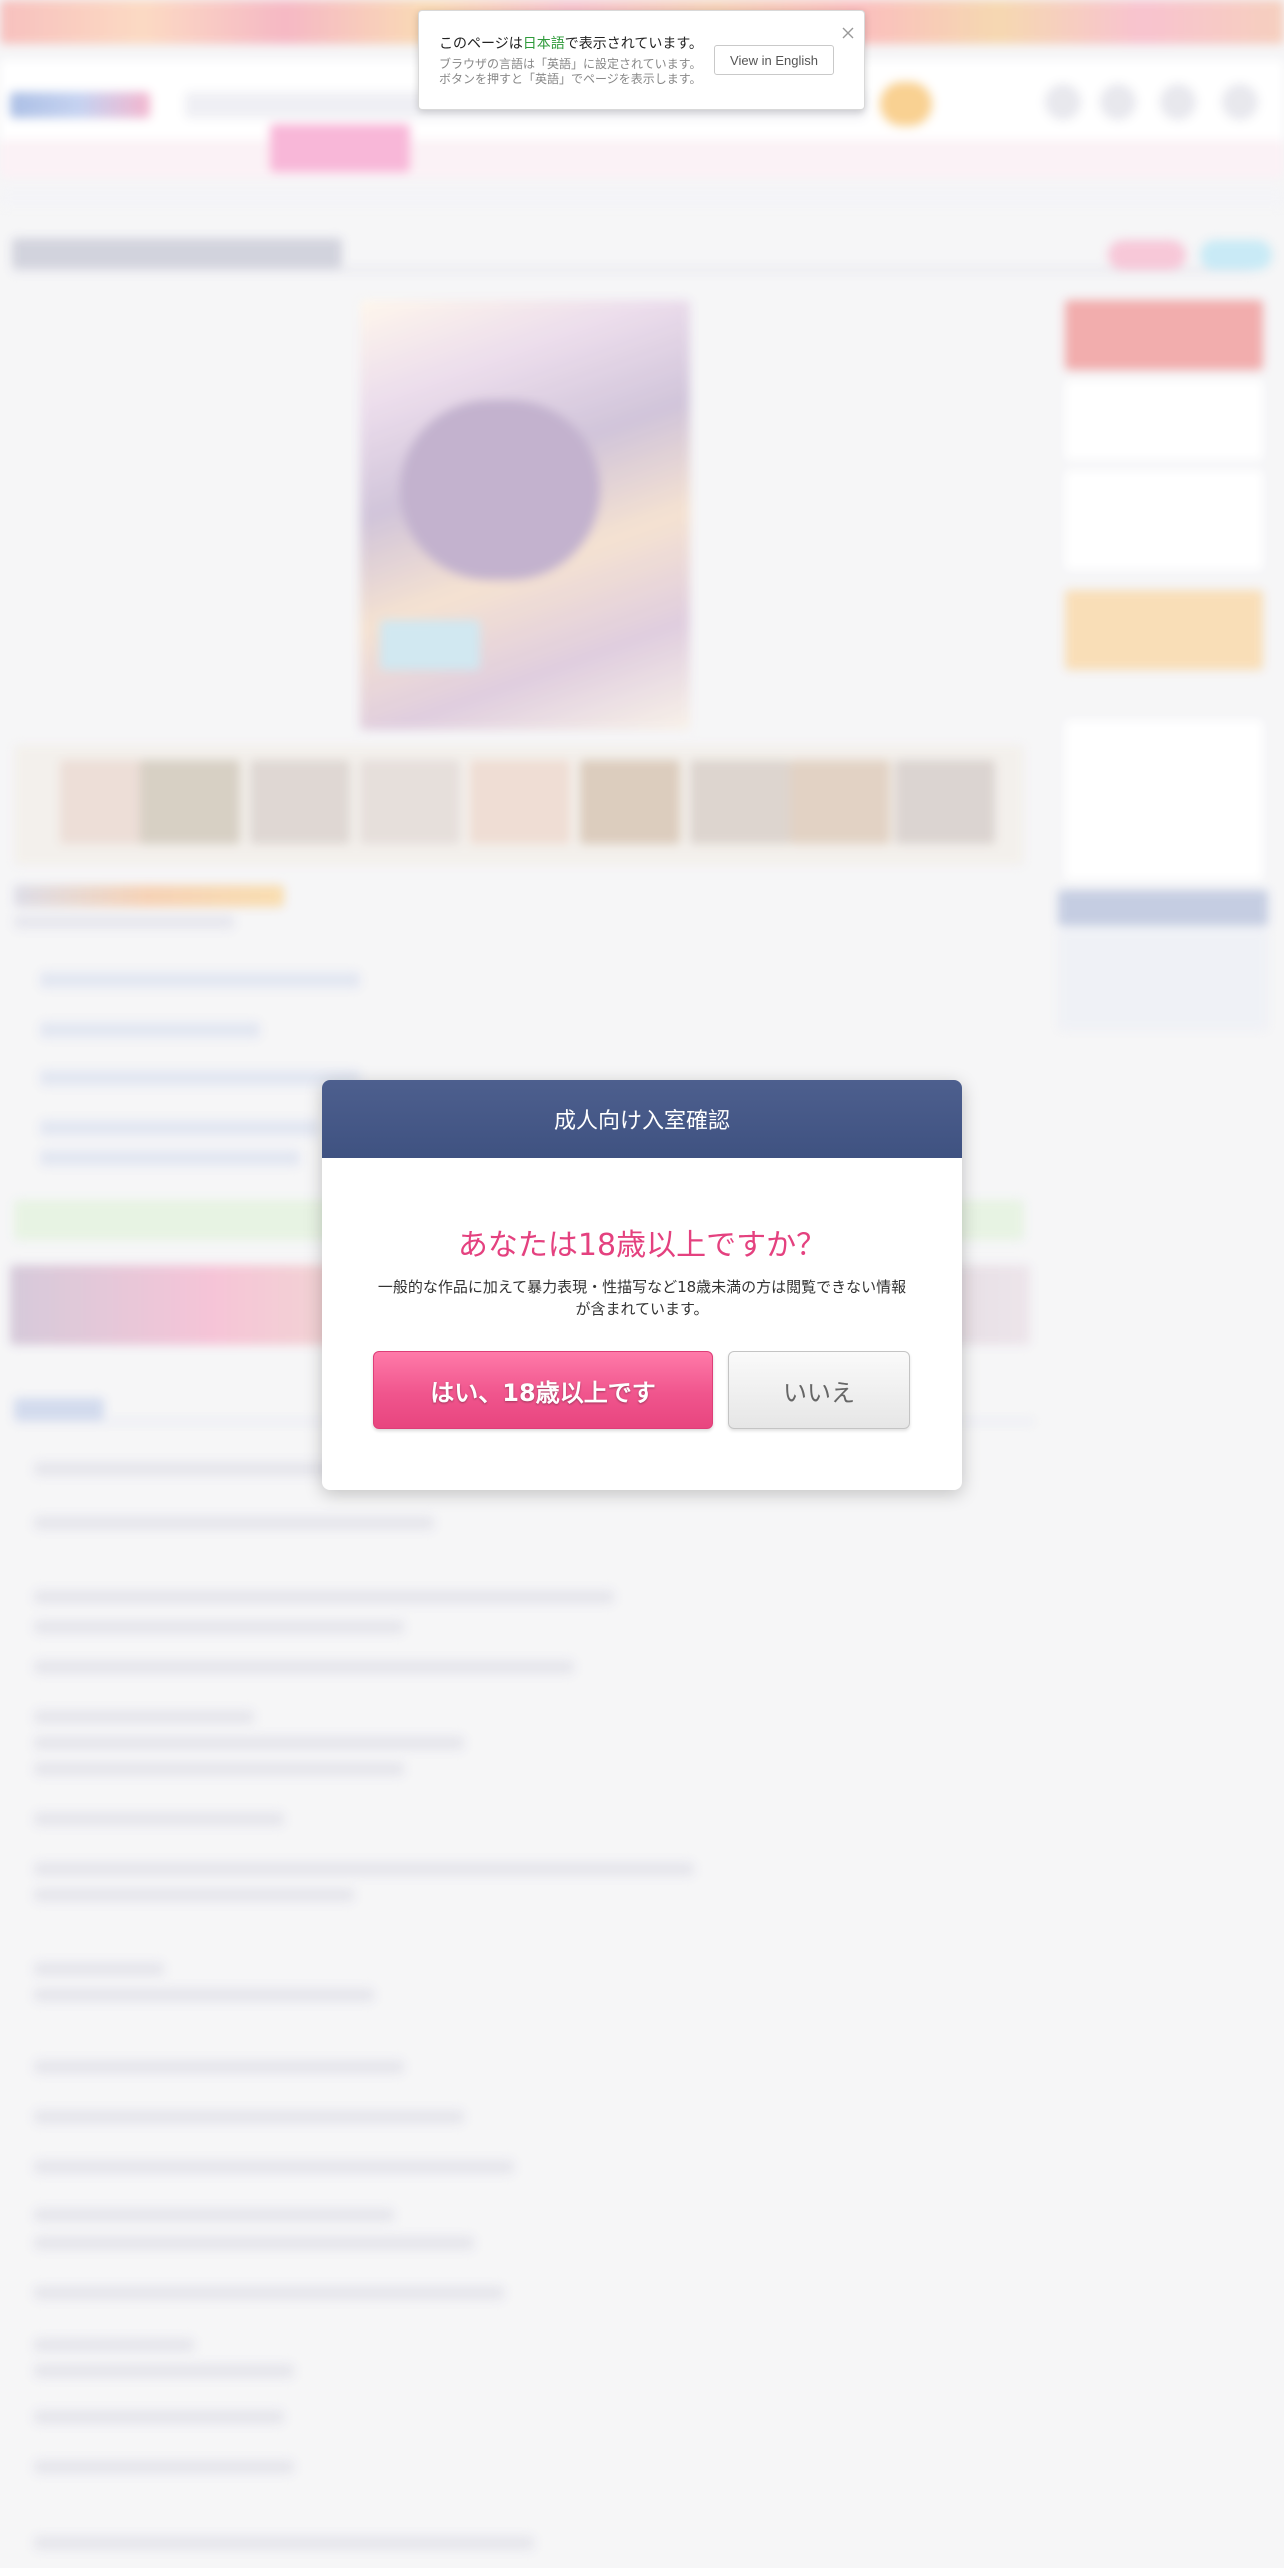 The width and height of the screenshot is (1284, 2568). Describe the element at coordinates (819, 1390) in the screenshot. I see `decline-button: いいえ` at that location.